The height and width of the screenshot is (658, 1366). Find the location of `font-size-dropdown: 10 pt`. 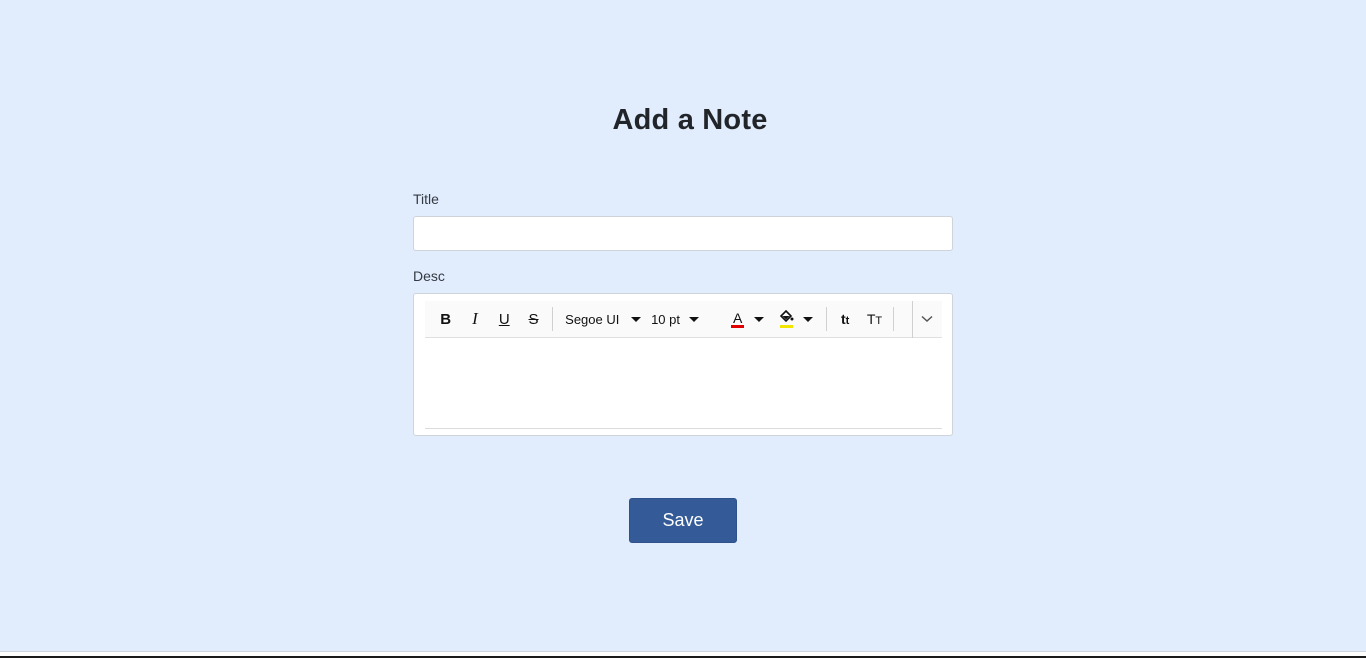

font-size-dropdown: 10 pt is located at coordinates (681, 319).